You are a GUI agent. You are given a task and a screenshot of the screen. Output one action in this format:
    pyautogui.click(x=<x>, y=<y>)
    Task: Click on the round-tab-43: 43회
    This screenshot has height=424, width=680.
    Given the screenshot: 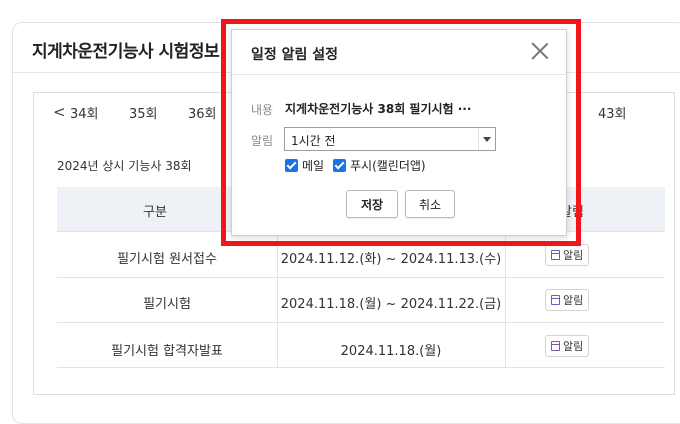 What is the action you would take?
    pyautogui.click(x=612, y=112)
    